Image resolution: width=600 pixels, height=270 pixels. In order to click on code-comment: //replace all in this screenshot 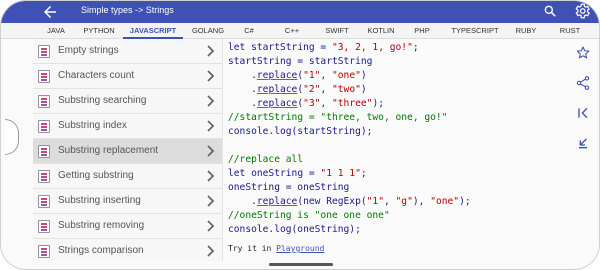, I will do `click(266, 159)`.